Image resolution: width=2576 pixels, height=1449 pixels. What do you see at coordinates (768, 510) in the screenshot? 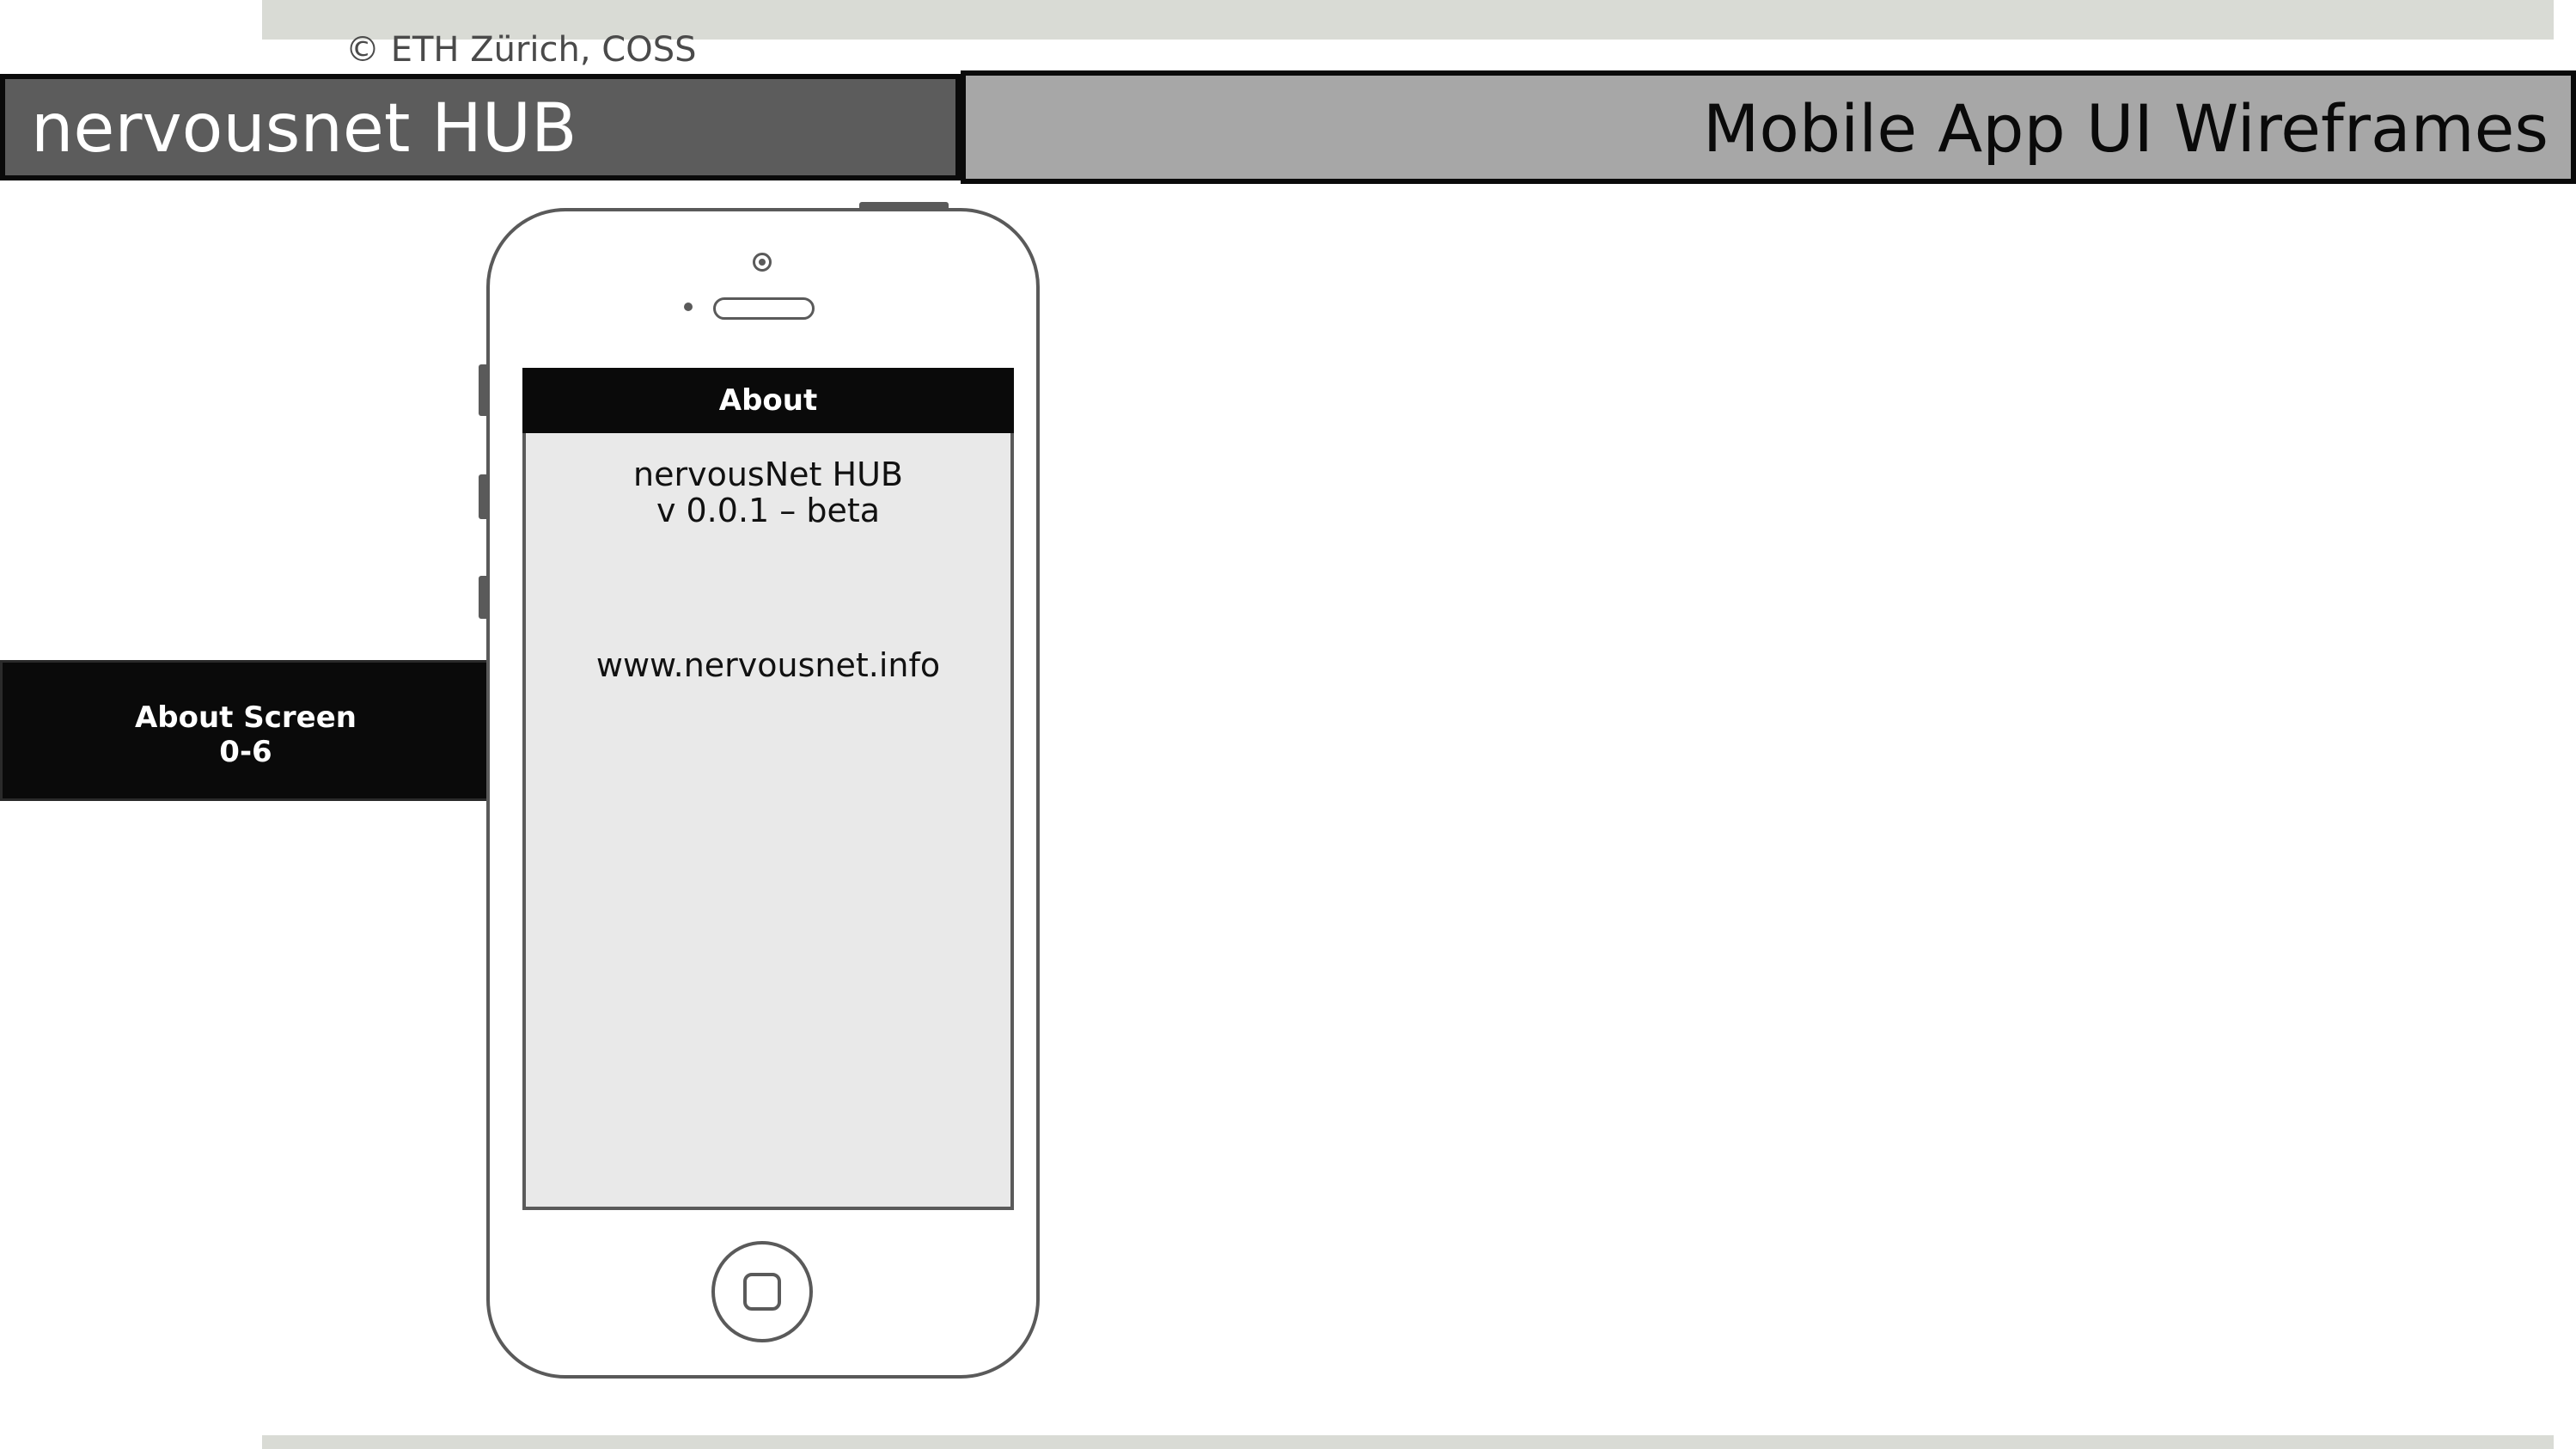
I see `app-version-text: v 0.0.1 – beta` at bounding box center [768, 510].